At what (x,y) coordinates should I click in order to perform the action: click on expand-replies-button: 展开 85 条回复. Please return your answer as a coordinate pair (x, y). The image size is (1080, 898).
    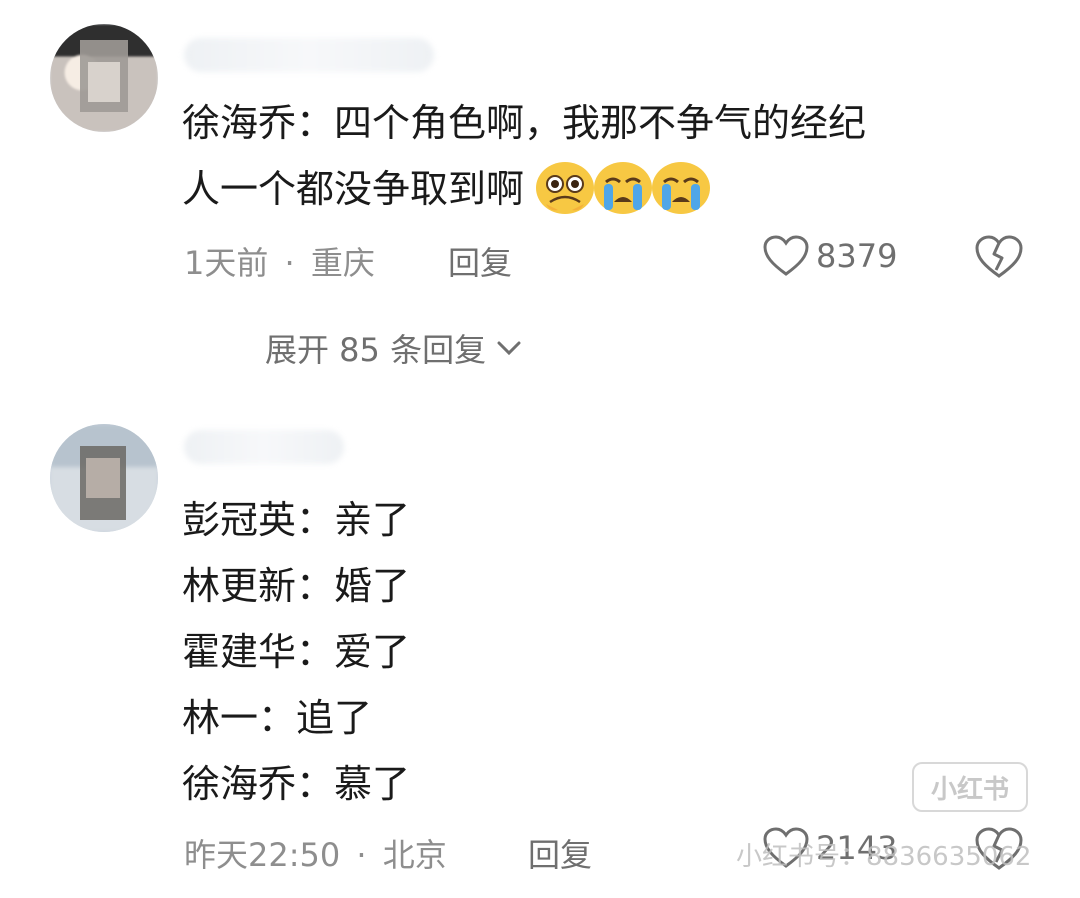
    Looking at the image, I should click on (394, 348).